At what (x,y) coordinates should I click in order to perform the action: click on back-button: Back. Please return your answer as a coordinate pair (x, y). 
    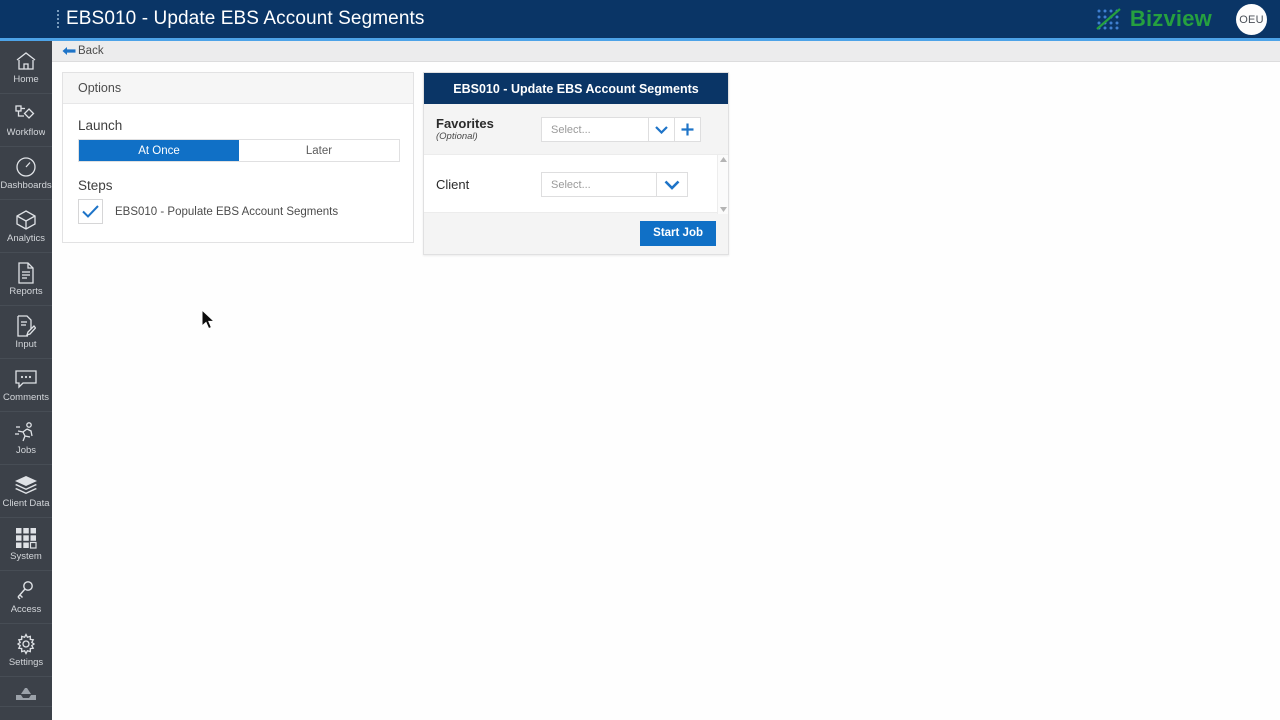
    Looking at the image, I should click on (83, 51).